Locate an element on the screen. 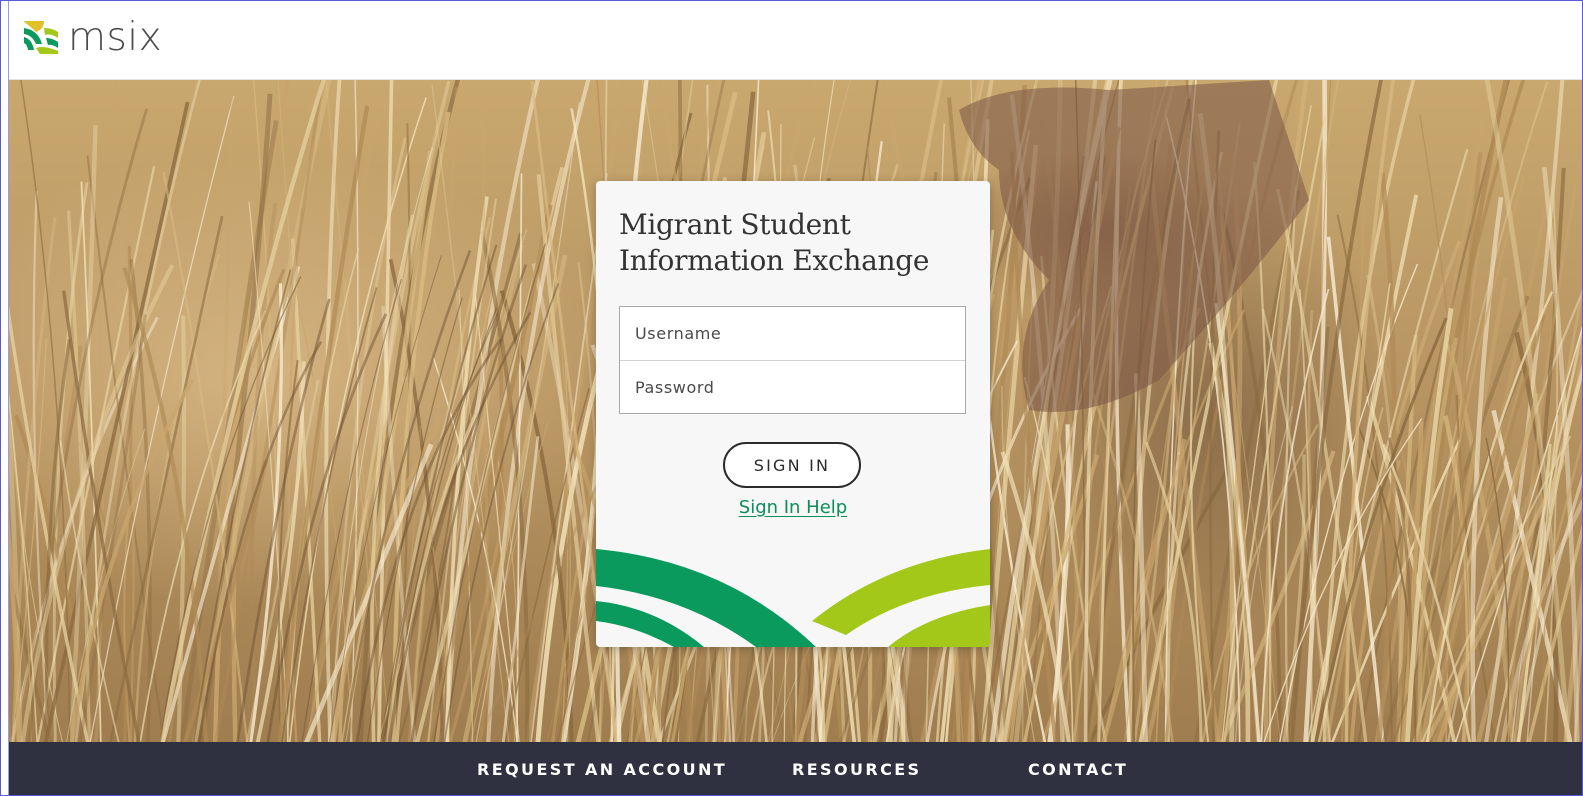 This screenshot has height=796, width=1583. card-arc-decoration is located at coordinates (793, 598).